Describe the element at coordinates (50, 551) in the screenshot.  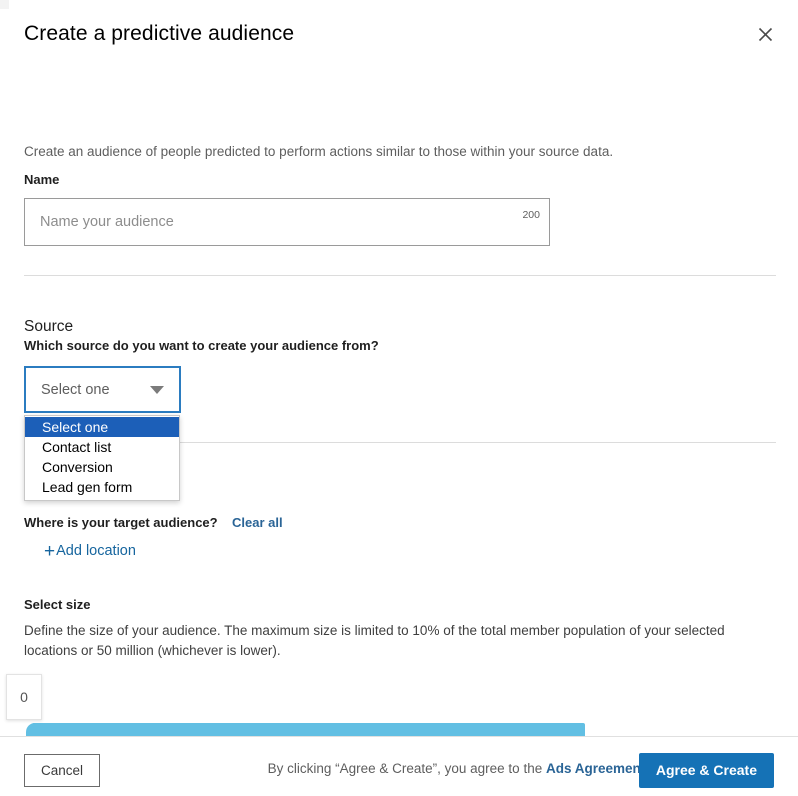
I see `plus-icon: +` at that location.